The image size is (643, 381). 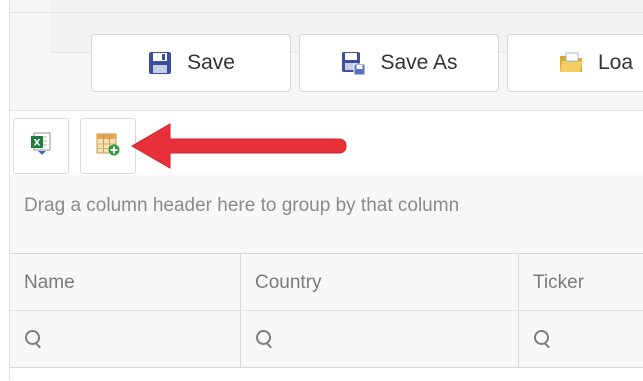 What do you see at coordinates (125, 282) in the screenshot?
I see `column-header-name: Name` at bounding box center [125, 282].